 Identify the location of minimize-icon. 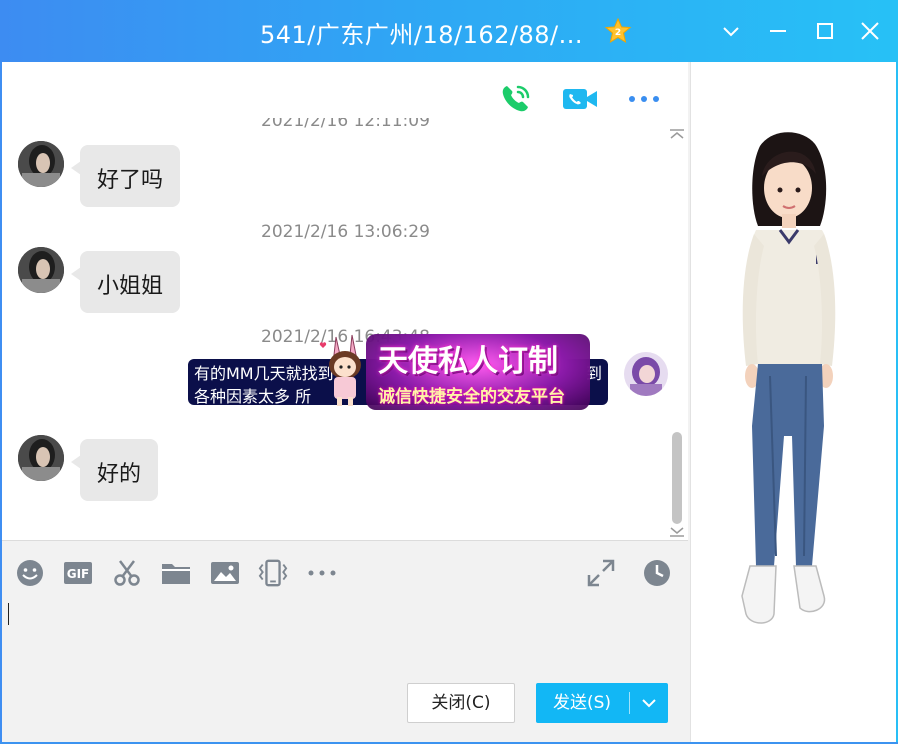
(778, 31).